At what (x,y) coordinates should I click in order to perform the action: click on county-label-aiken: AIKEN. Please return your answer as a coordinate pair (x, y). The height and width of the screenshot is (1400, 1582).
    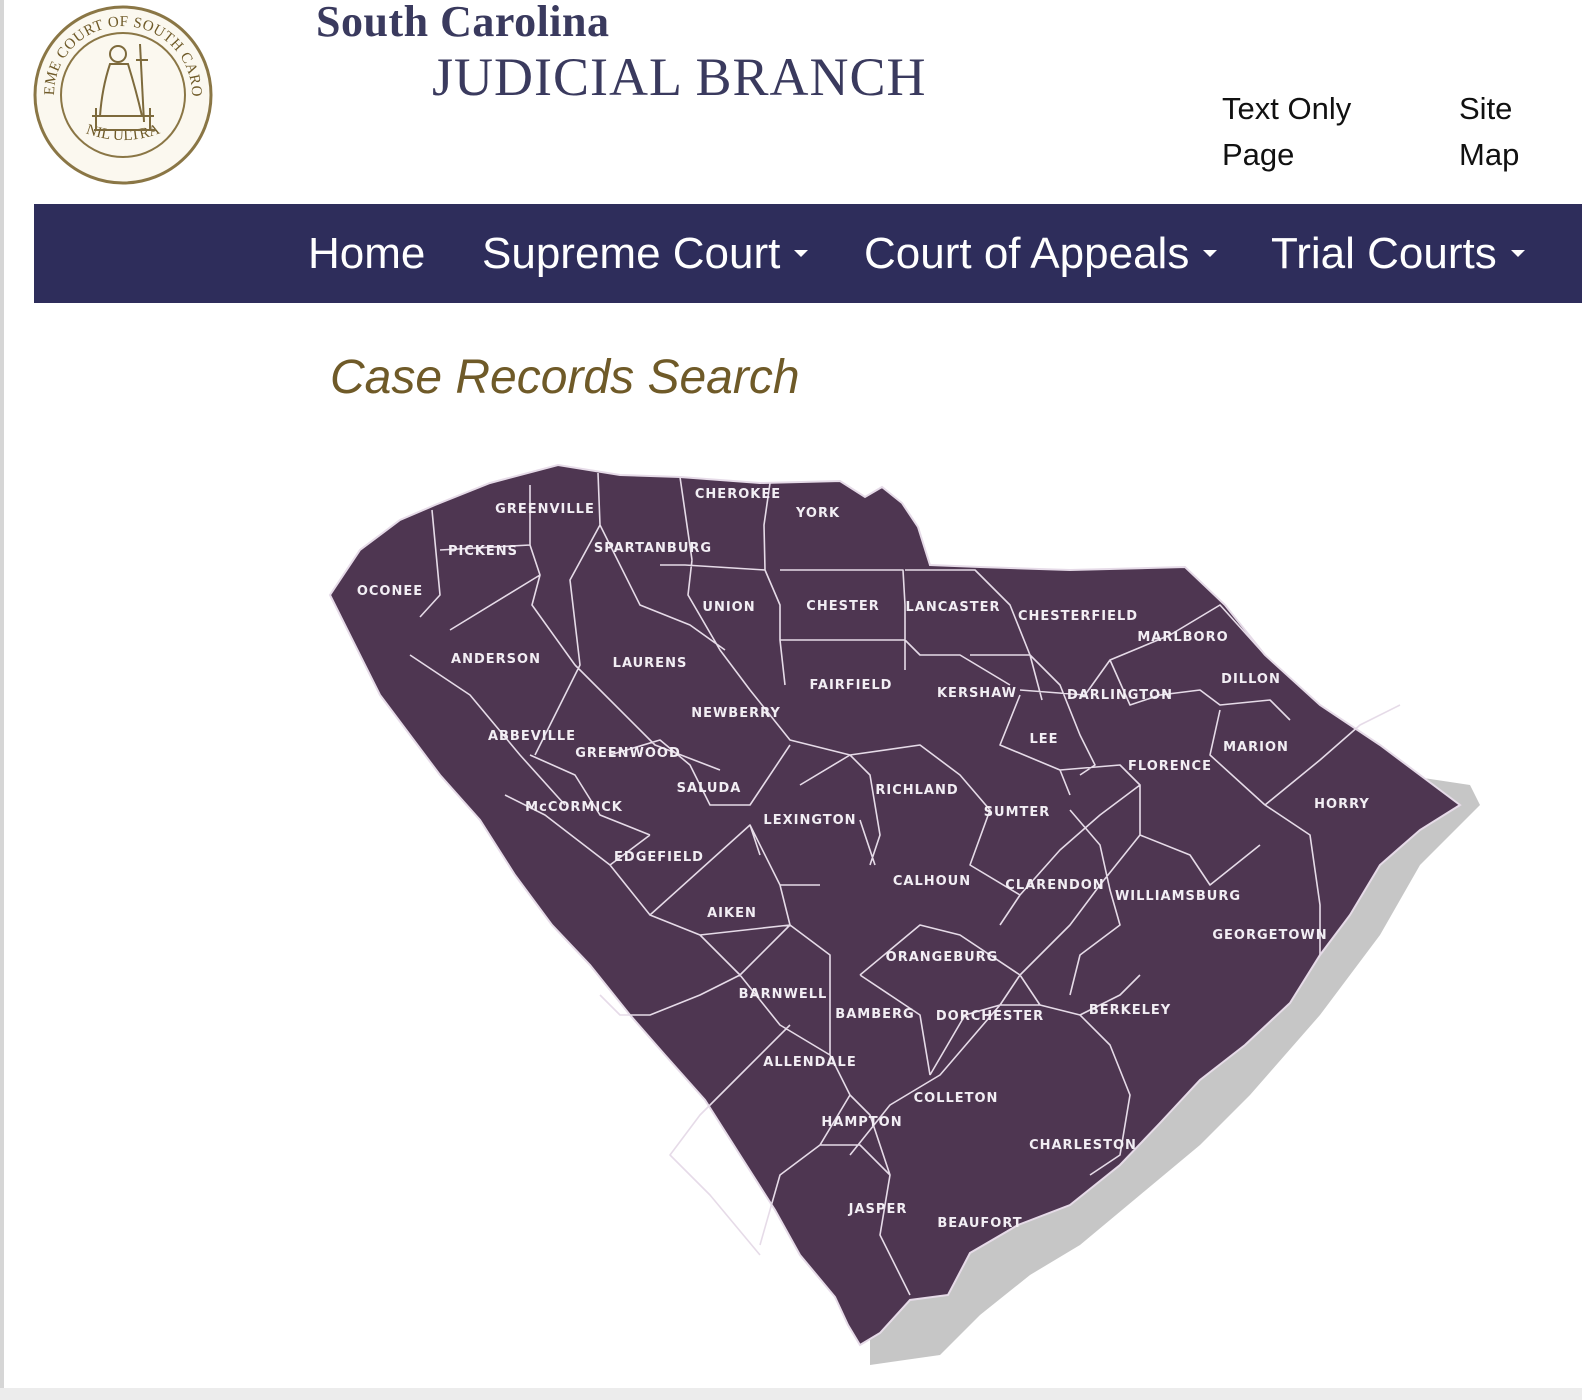
    Looking at the image, I should click on (732, 913).